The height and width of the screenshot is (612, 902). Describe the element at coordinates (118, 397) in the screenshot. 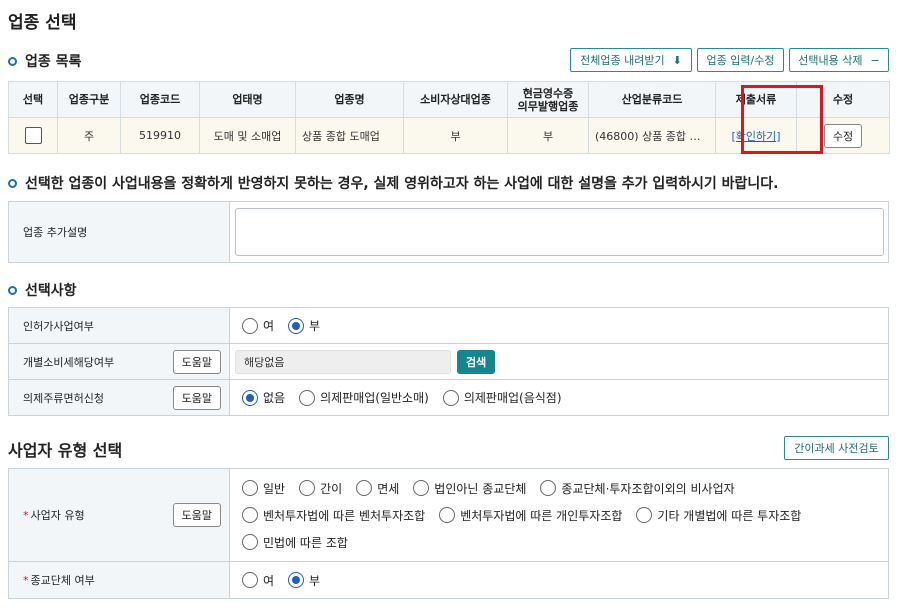

I see `liquor-label-cell: 의제주류면허신청 도움말` at that location.